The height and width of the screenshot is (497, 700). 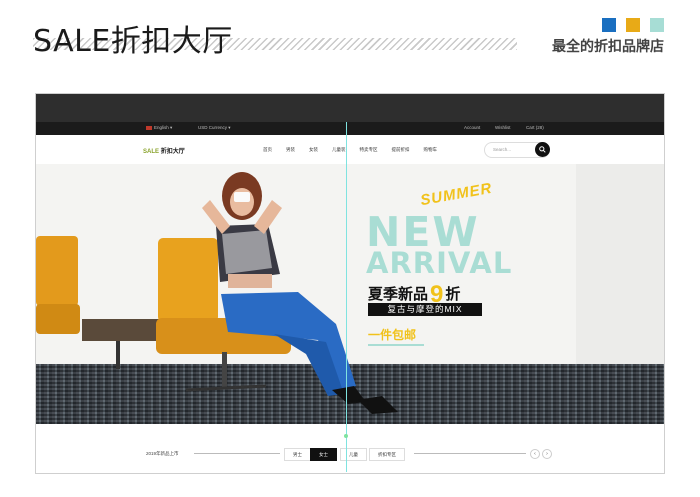 What do you see at coordinates (431, 150) in the screenshot?
I see `nav-item-cart: 购物车` at bounding box center [431, 150].